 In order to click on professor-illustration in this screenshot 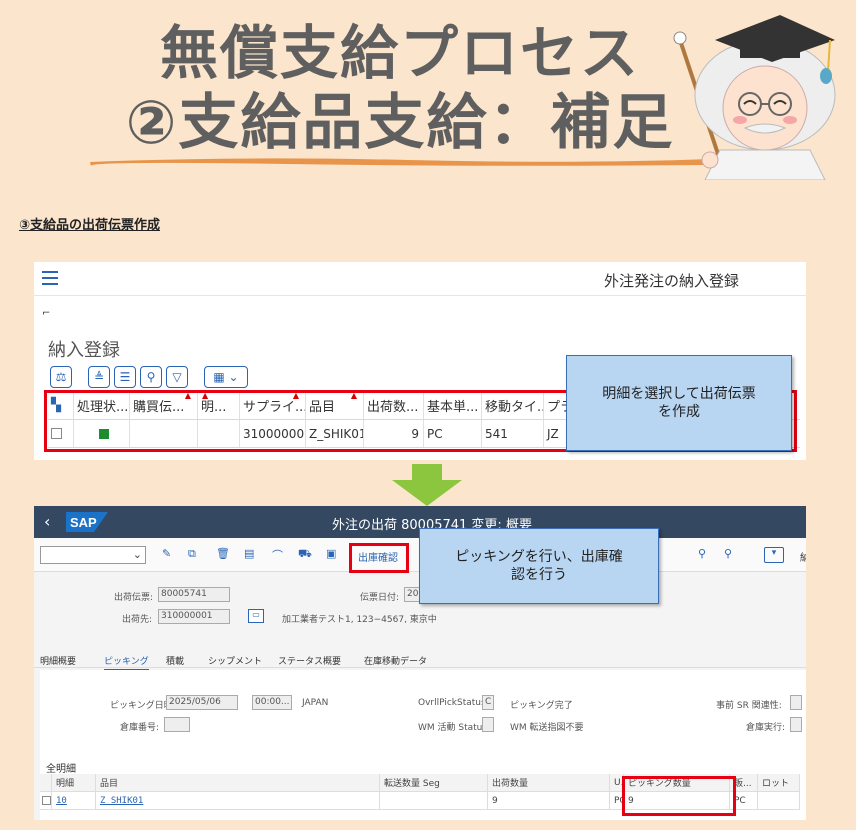, I will do `click(754, 97)`.